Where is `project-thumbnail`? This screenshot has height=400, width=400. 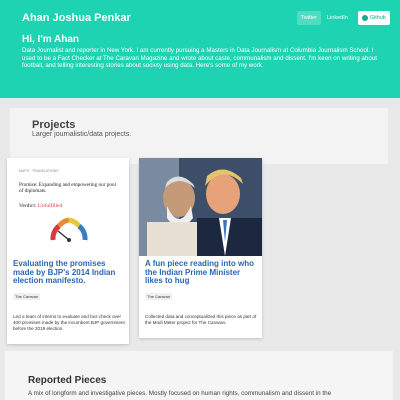 project-thumbnail is located at coordinates (200, 207).